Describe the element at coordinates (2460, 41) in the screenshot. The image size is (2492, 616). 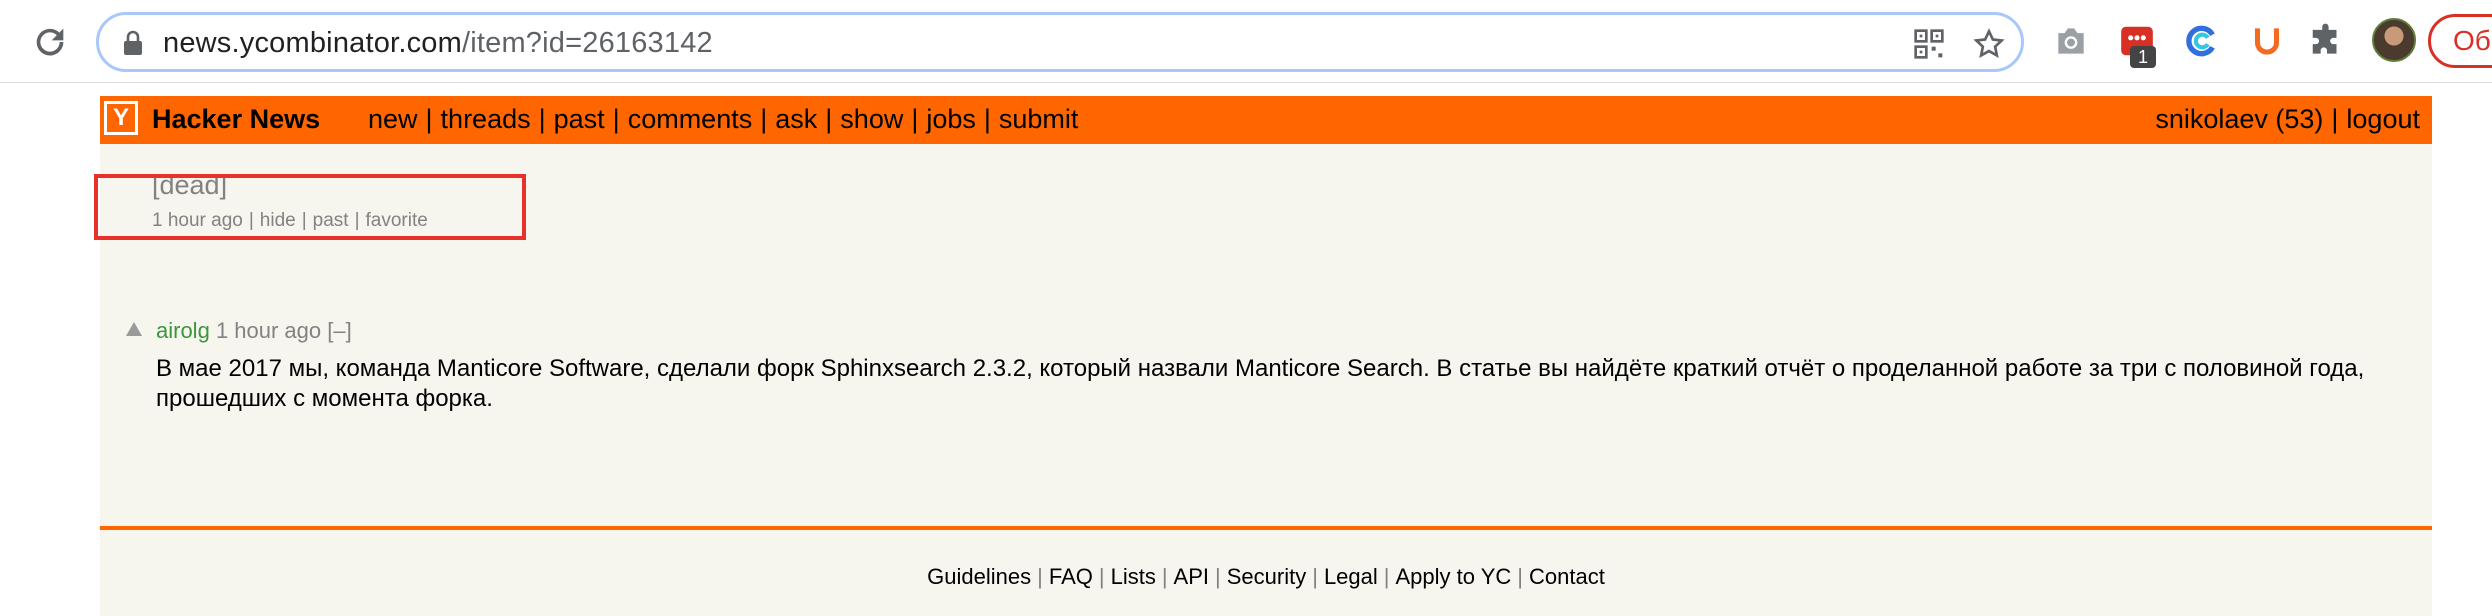
I see `update-button: Об` at that location.